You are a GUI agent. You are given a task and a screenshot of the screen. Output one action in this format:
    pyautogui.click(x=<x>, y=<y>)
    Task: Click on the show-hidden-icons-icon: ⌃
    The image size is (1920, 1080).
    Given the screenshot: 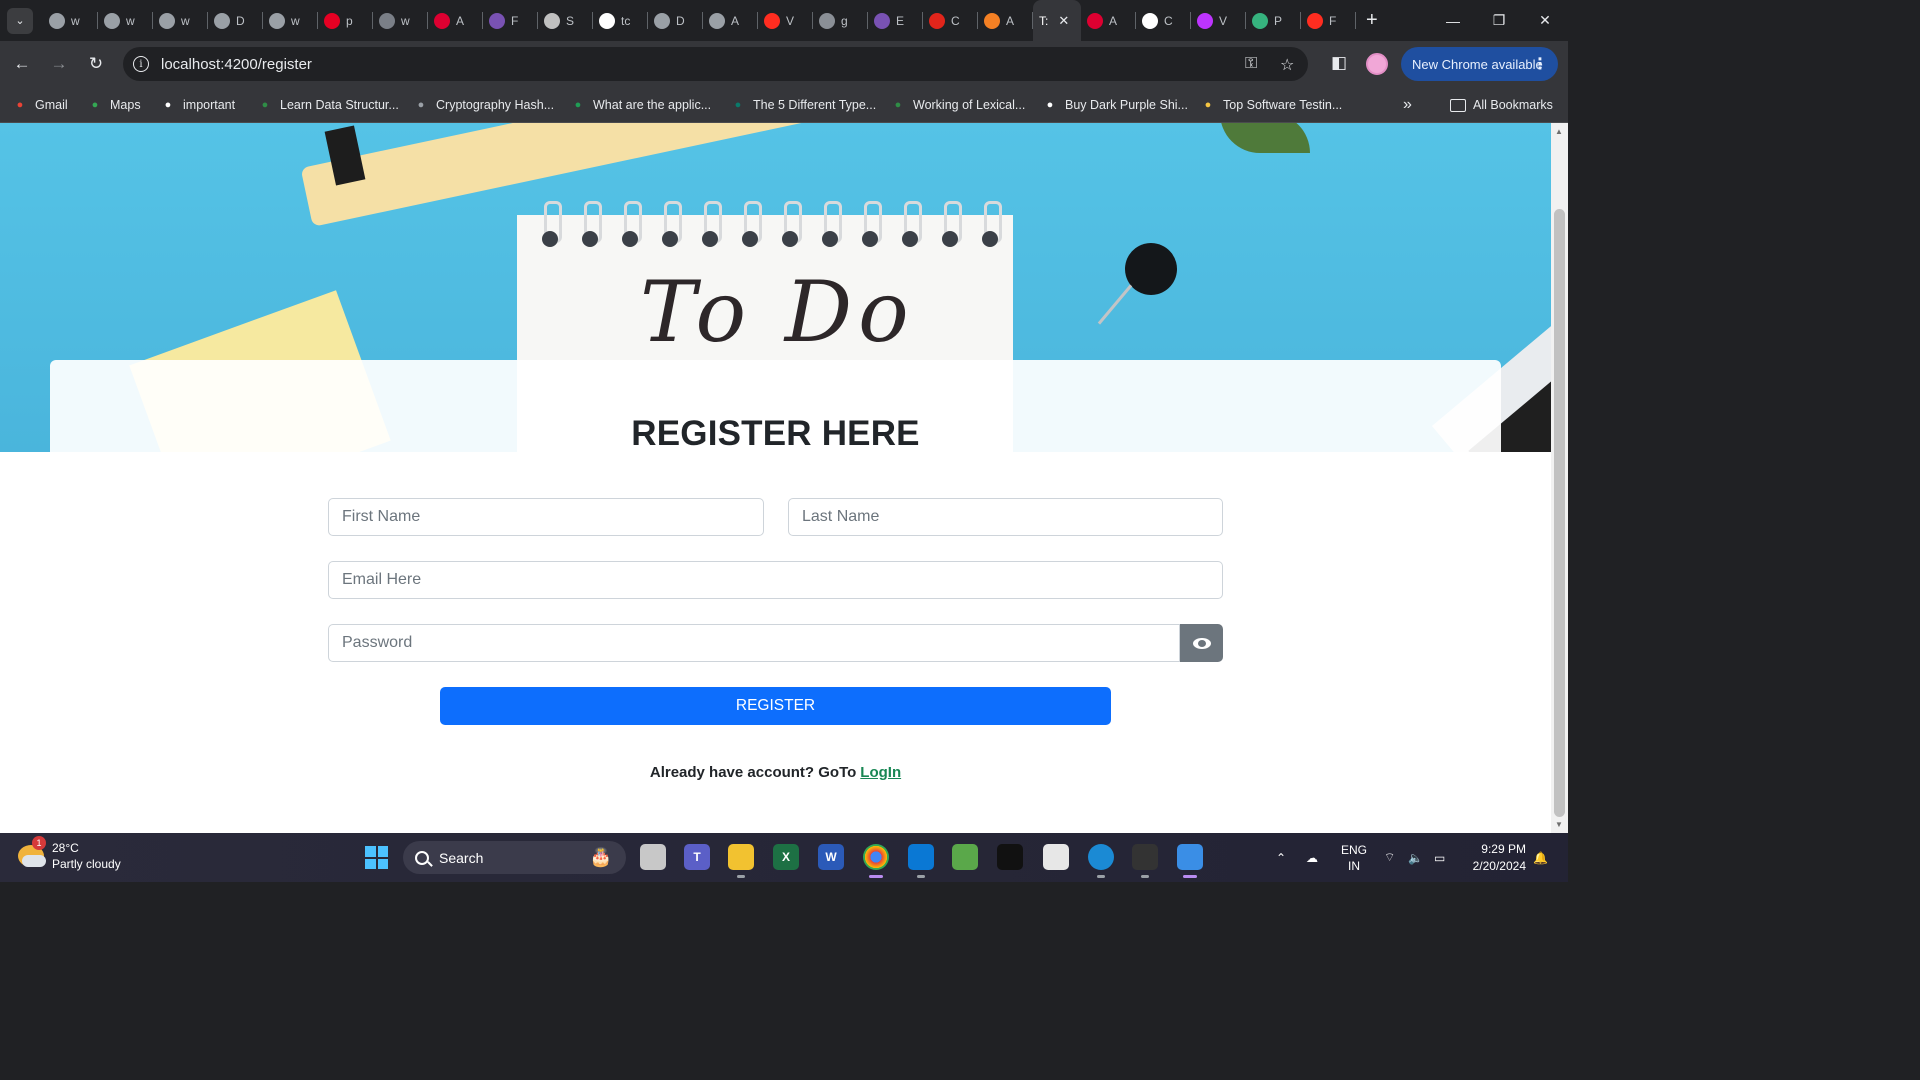 What is the action you would take?
    pyautogui.click(x=1281, y=857)
    